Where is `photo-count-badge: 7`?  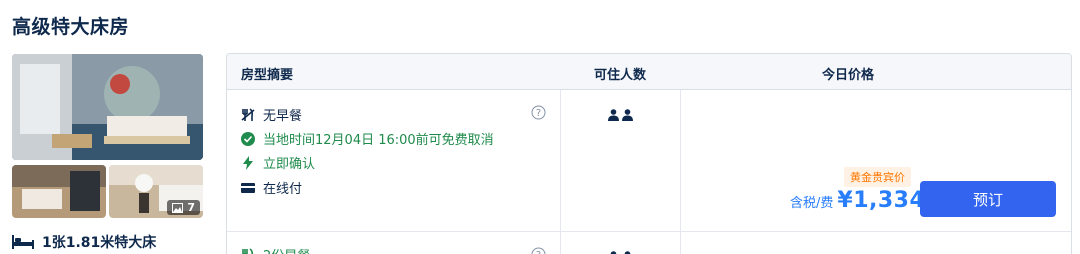 photo-count-badge: 7 is located at coordinates (183, 207).